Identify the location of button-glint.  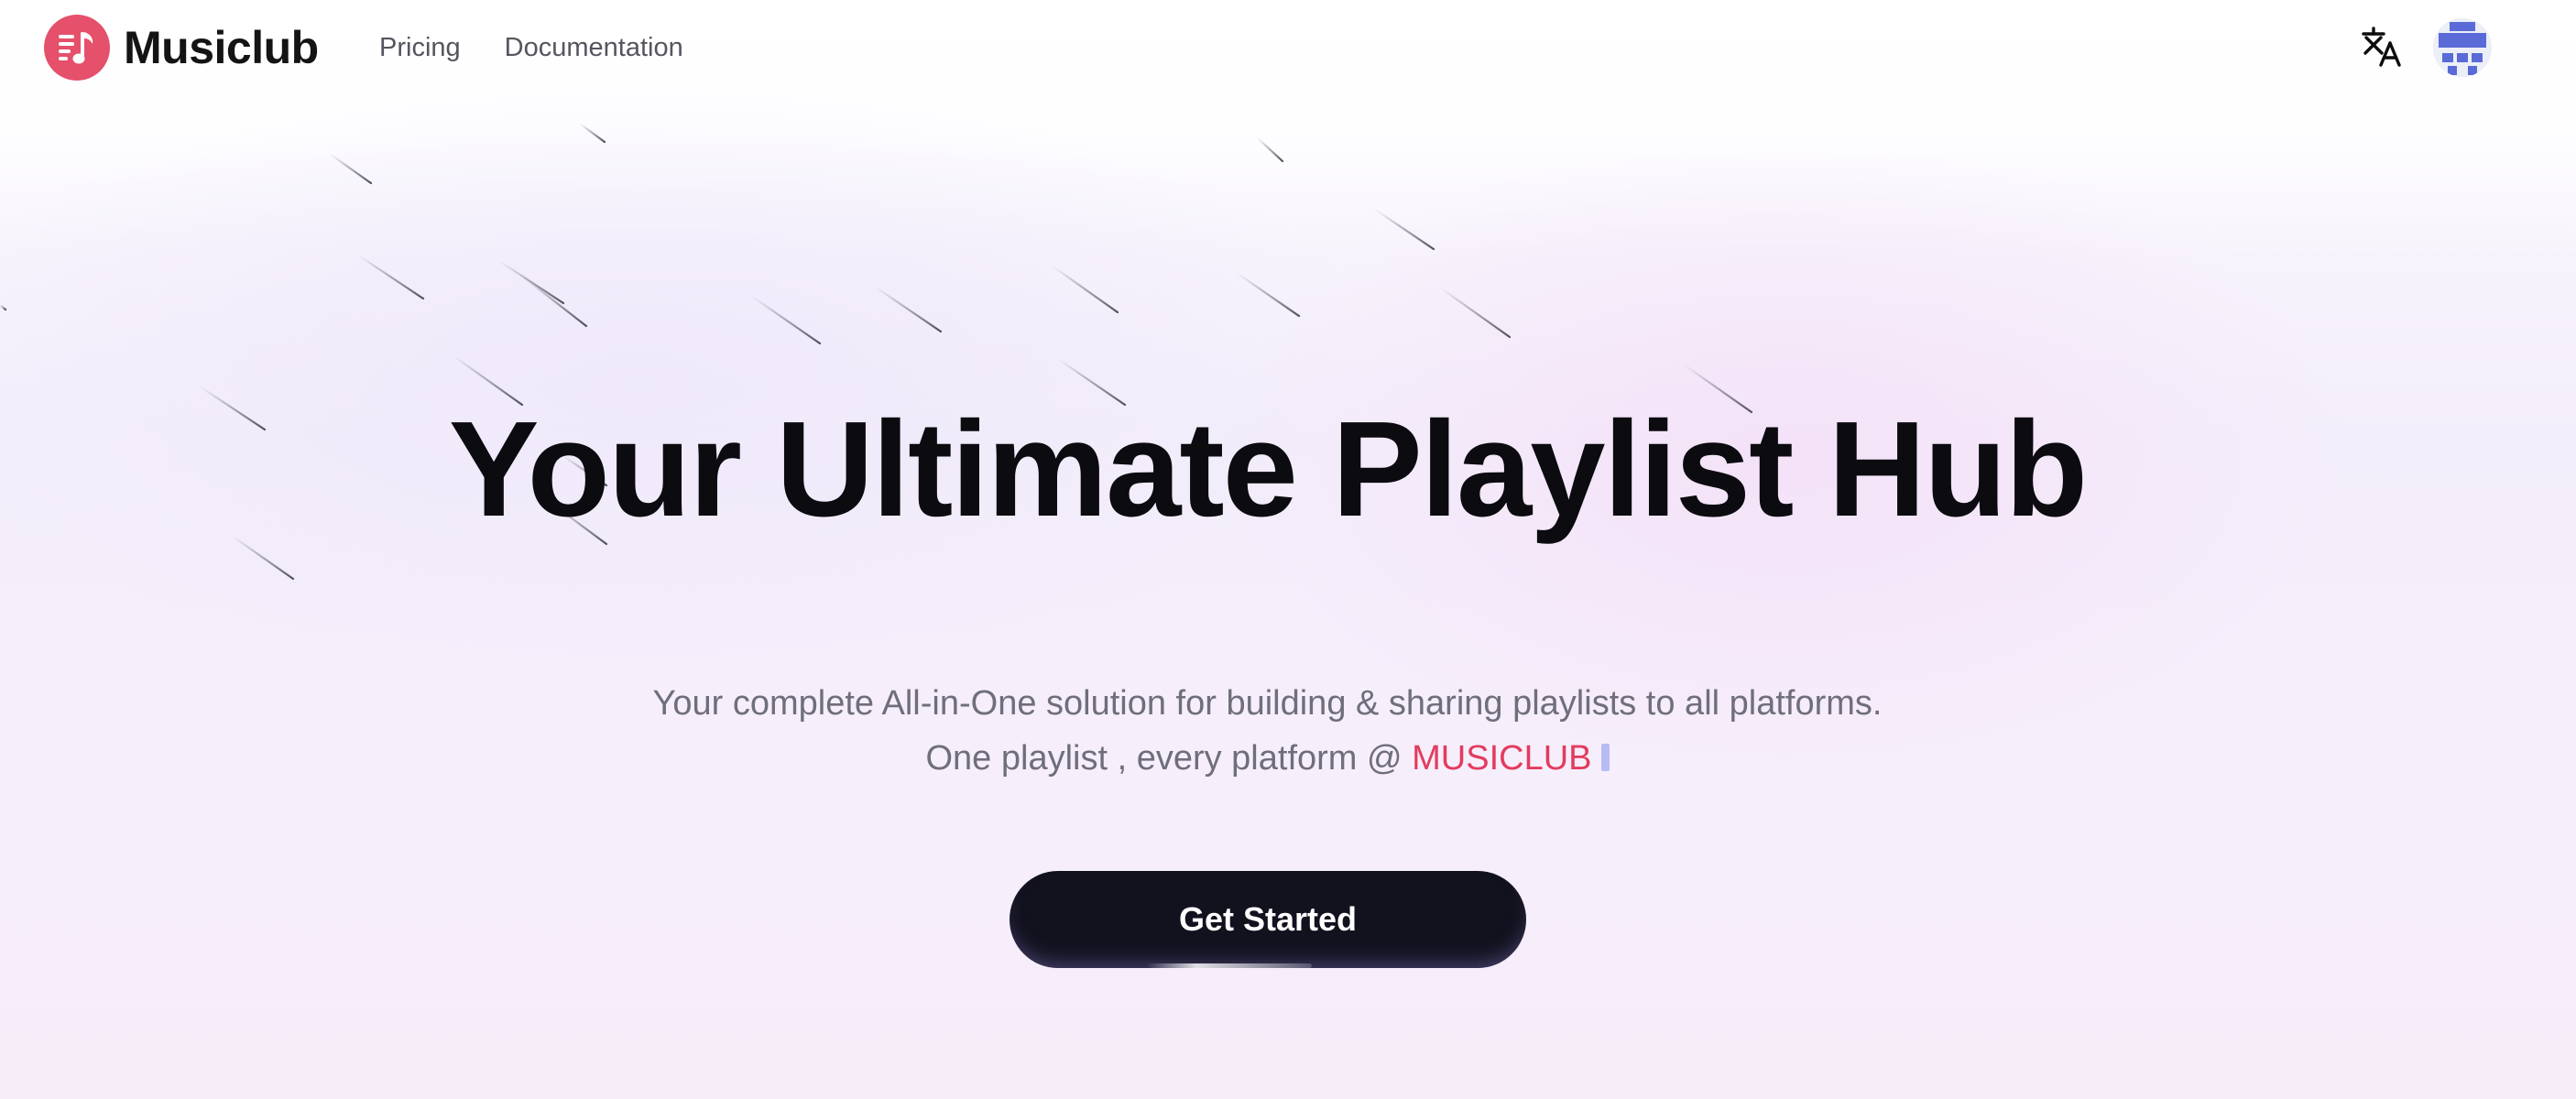
(1229, 965).